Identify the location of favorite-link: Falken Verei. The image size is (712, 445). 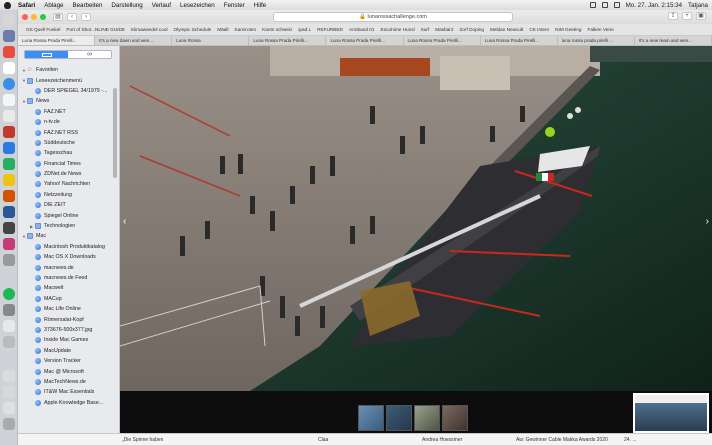
(600, 29).